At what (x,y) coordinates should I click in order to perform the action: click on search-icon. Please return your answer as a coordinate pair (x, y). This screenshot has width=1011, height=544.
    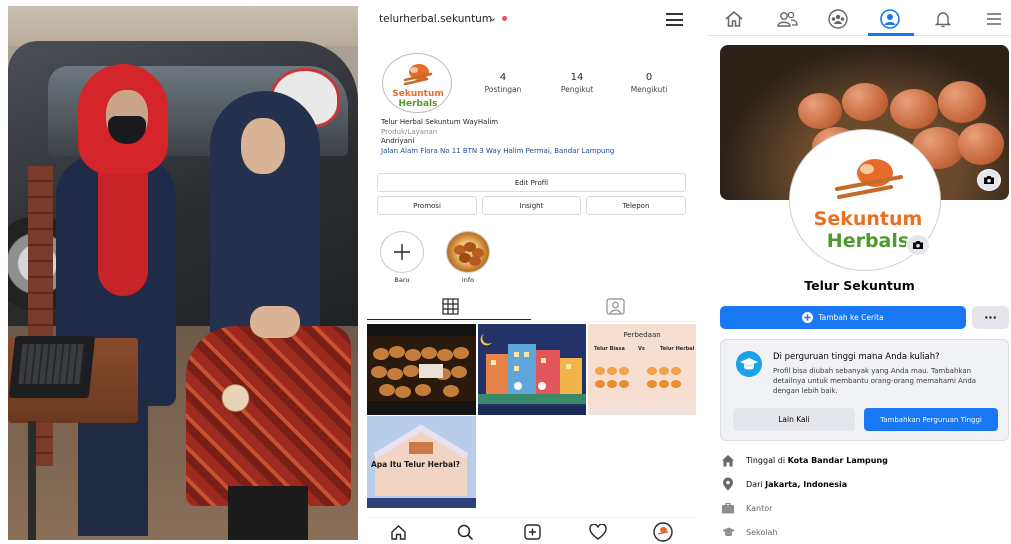
    Looking at the image, I should click on (465, 534).